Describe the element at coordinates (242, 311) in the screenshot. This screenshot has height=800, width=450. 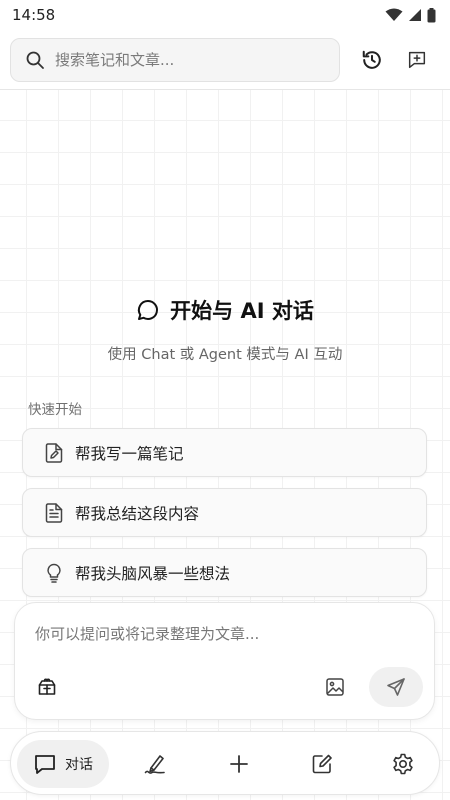
I see `welcome-title-text: 开始与 AI 对话` at that location.